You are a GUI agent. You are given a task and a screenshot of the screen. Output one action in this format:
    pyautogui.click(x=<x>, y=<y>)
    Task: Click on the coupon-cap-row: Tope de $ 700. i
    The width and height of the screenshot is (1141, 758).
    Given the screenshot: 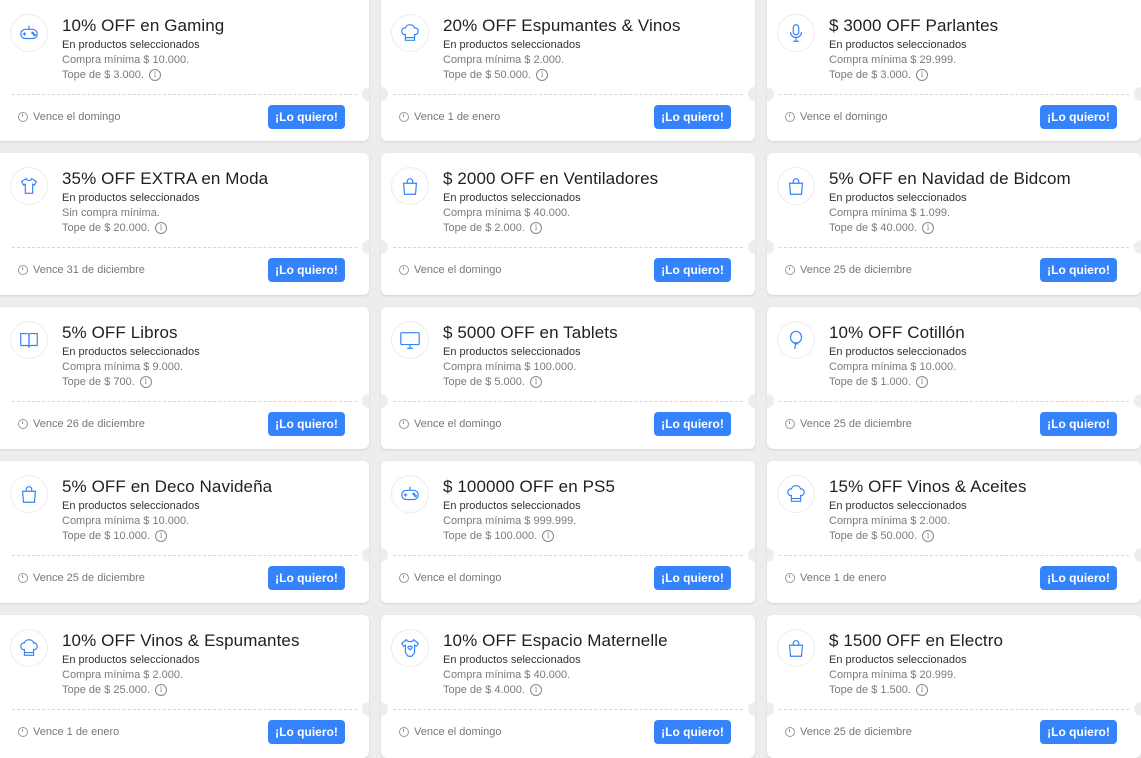 What is the action you would take?
    pyautogui.click(x=107, y=382)
    